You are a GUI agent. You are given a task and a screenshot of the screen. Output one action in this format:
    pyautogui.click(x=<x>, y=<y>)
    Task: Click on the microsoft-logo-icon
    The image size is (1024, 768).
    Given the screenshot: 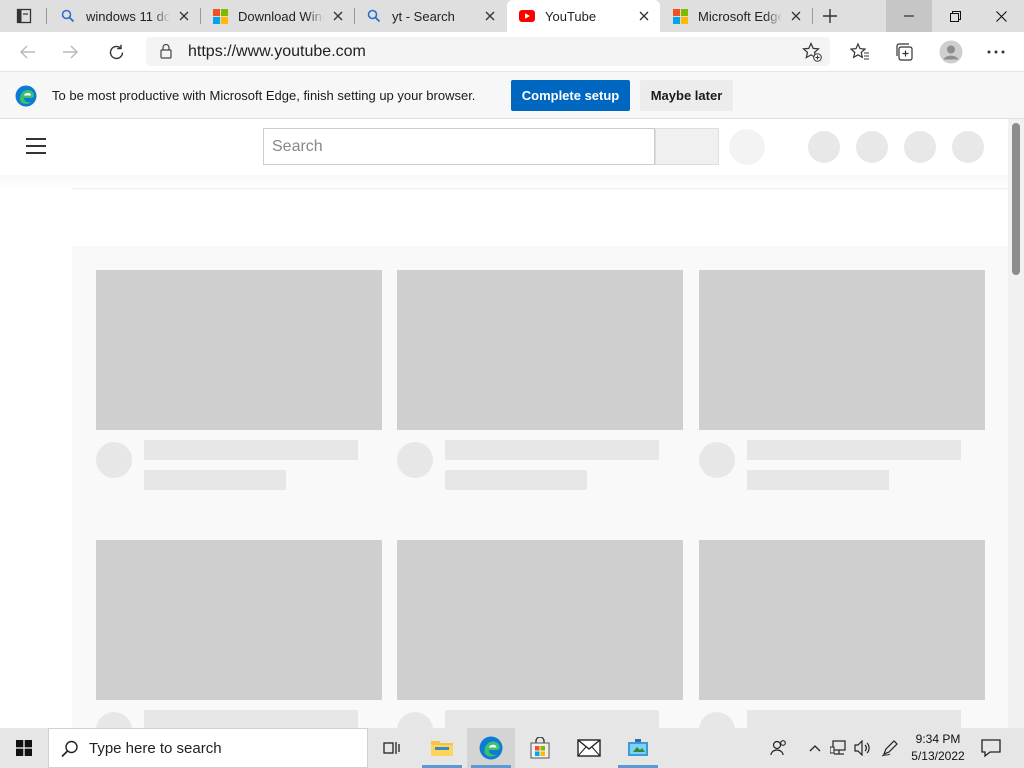 What is the action you would take?
    pyautogui.click(x=220, y=16)
    